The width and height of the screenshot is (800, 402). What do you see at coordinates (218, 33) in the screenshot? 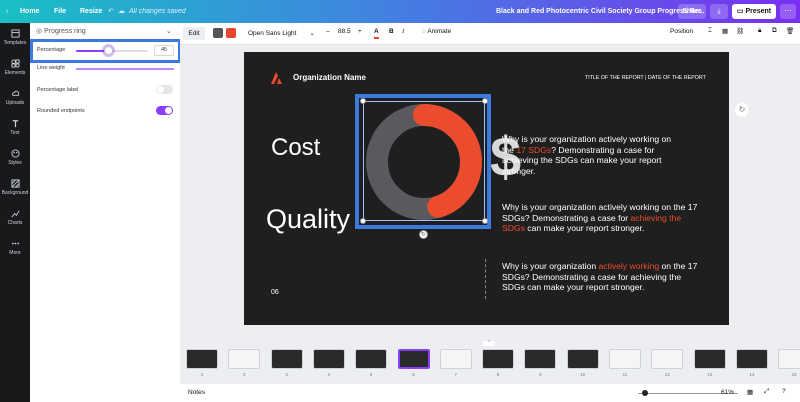
I see `color-swatch-gray` at bounding box center [218, 33].